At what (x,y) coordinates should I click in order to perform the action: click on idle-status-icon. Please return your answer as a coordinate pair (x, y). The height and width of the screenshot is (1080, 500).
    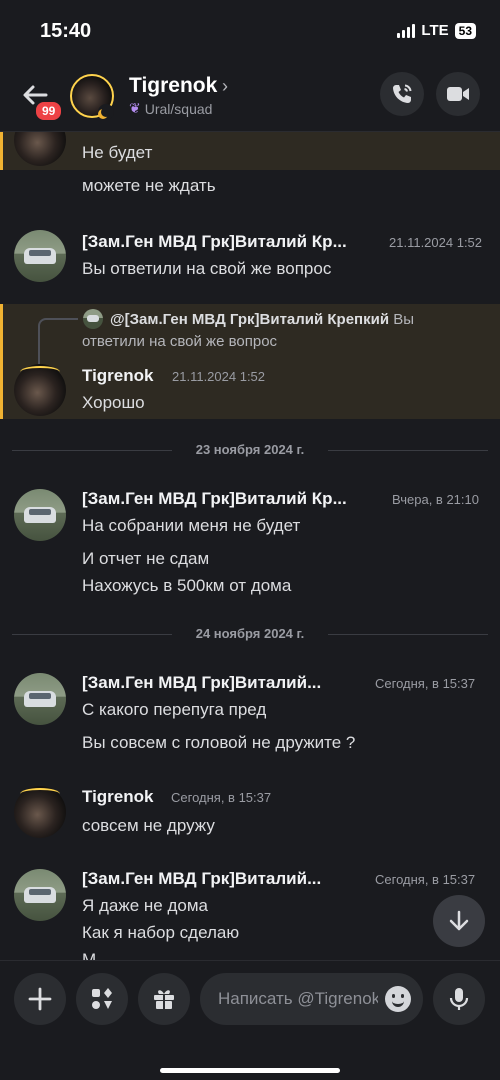
    Looking at the image, I should click on (106, 112).